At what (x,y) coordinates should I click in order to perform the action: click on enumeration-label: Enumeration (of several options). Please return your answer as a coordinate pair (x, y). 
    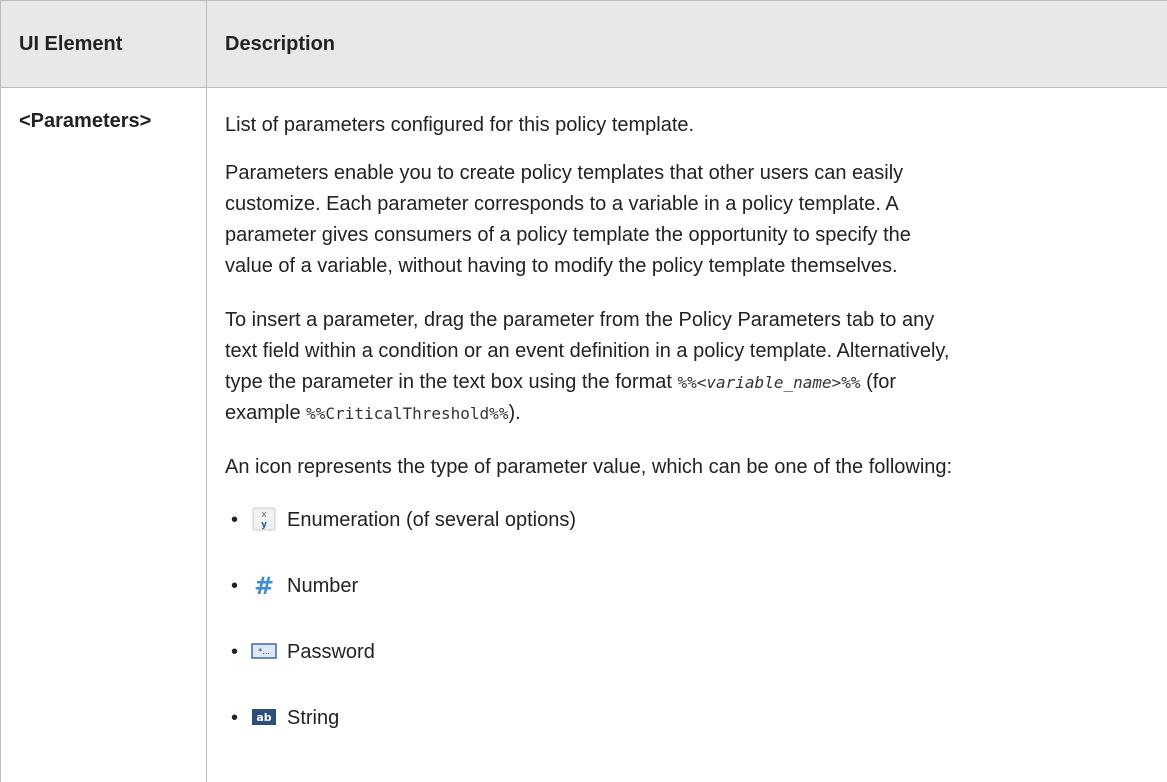
    Looking at the image, I should click on (432, 520).